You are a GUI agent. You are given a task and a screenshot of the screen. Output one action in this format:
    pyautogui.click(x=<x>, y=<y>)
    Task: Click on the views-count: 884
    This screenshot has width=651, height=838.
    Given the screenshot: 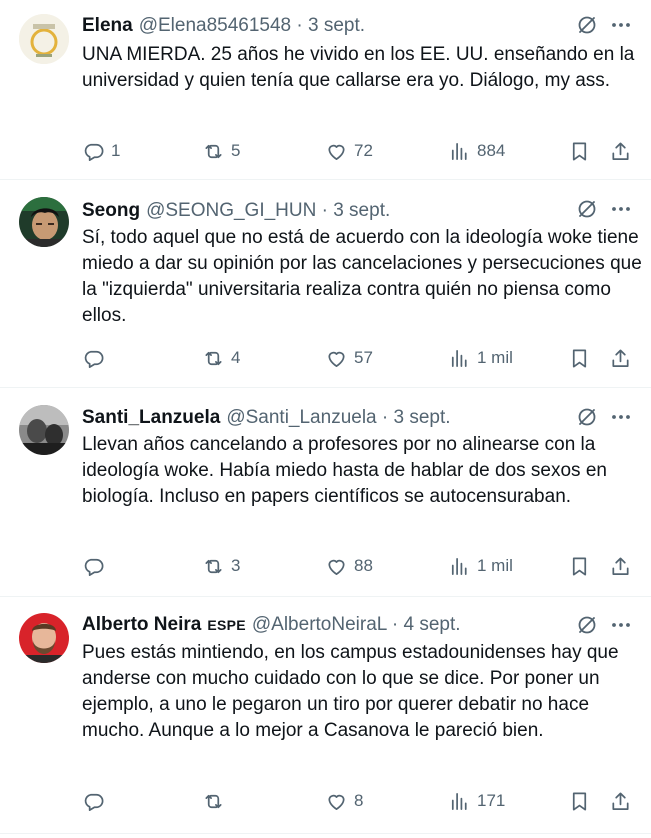 What is the action you would take?
    pyautogui.click(x=491, y=150)
    